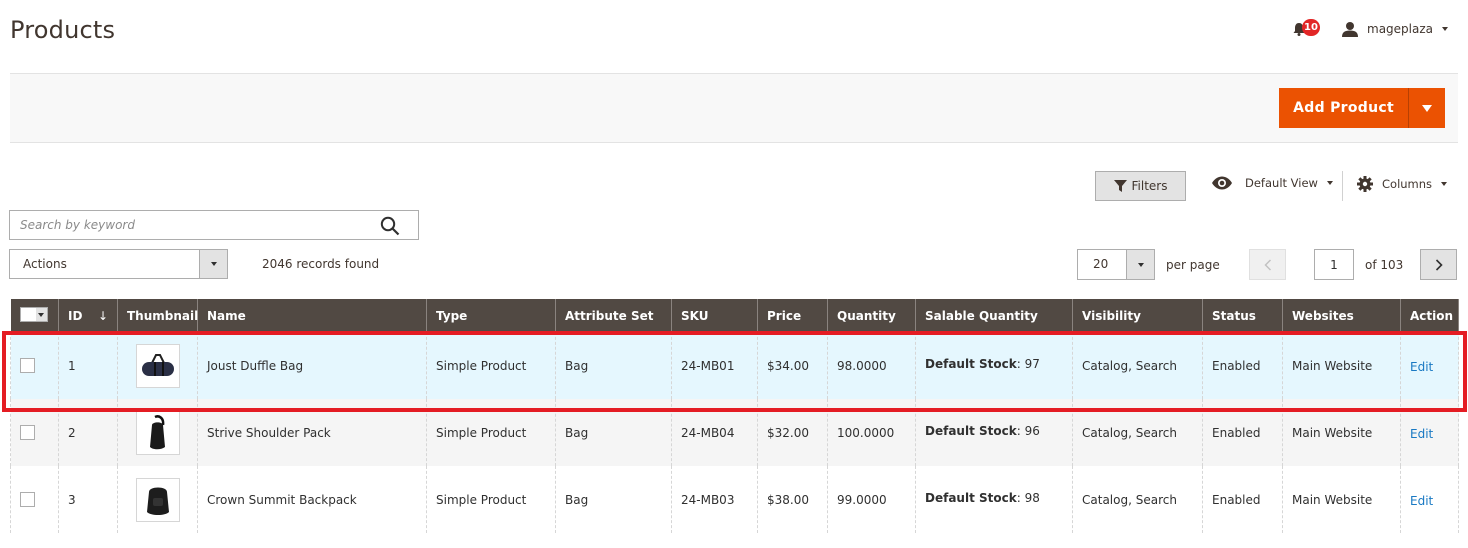  Describe the element at coordinates (1384, 265) in the screenshot. I see `total-pages: of 103` at that location.